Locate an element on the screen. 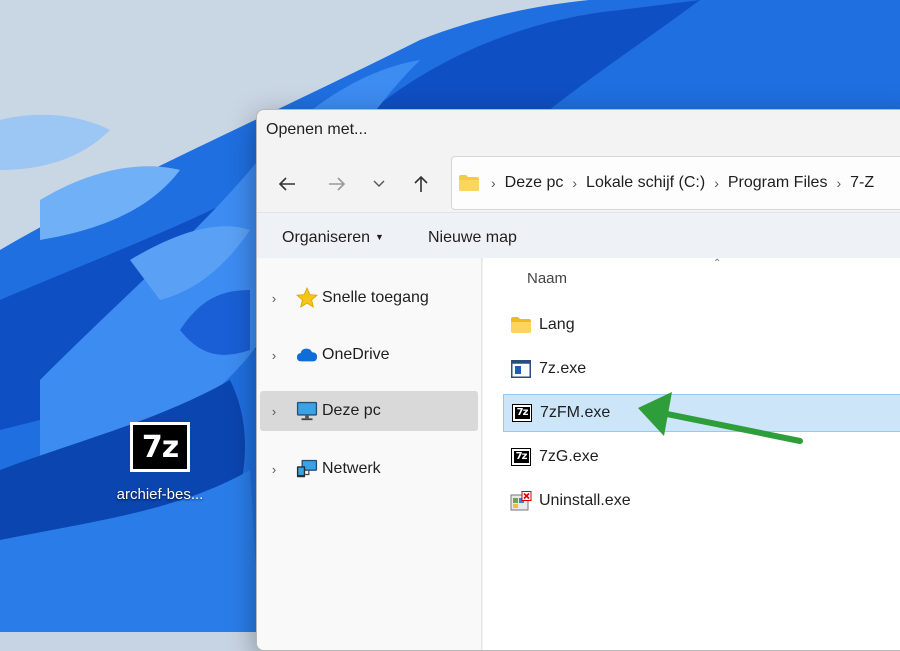 Image resolution: width=900 pixels, height=651 pixels. back-arrow-icon is located at coordinates (286, 184).